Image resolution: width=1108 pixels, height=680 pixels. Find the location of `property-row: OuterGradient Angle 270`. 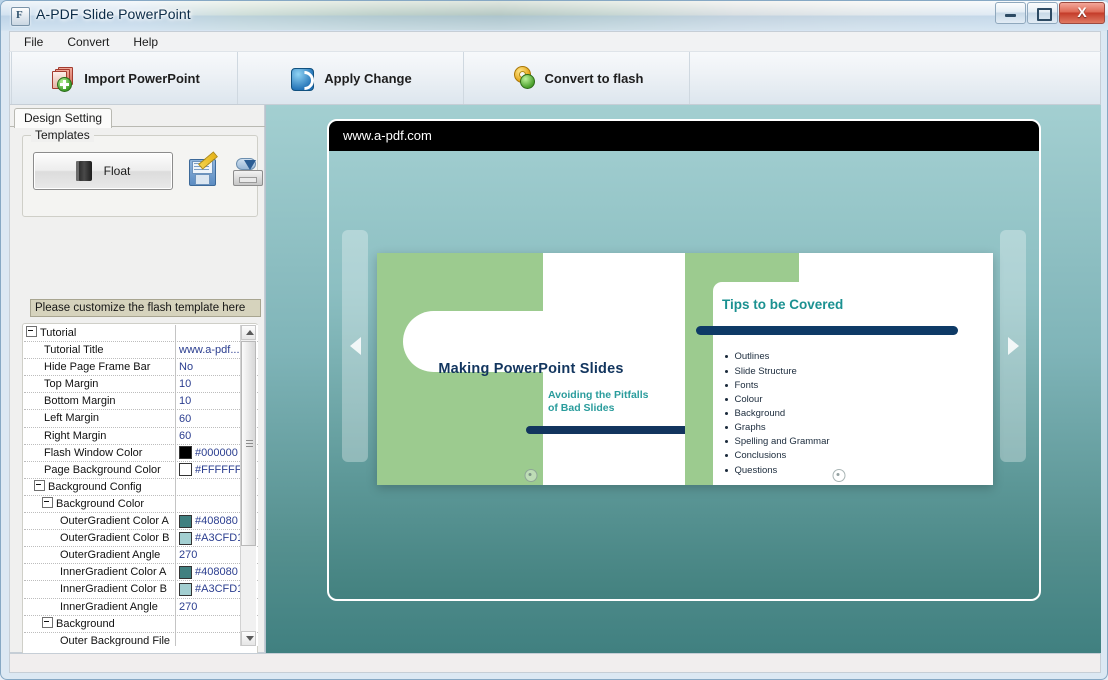

property-row: OuterGradient Angle 270 is located at coordinates (141, 556).